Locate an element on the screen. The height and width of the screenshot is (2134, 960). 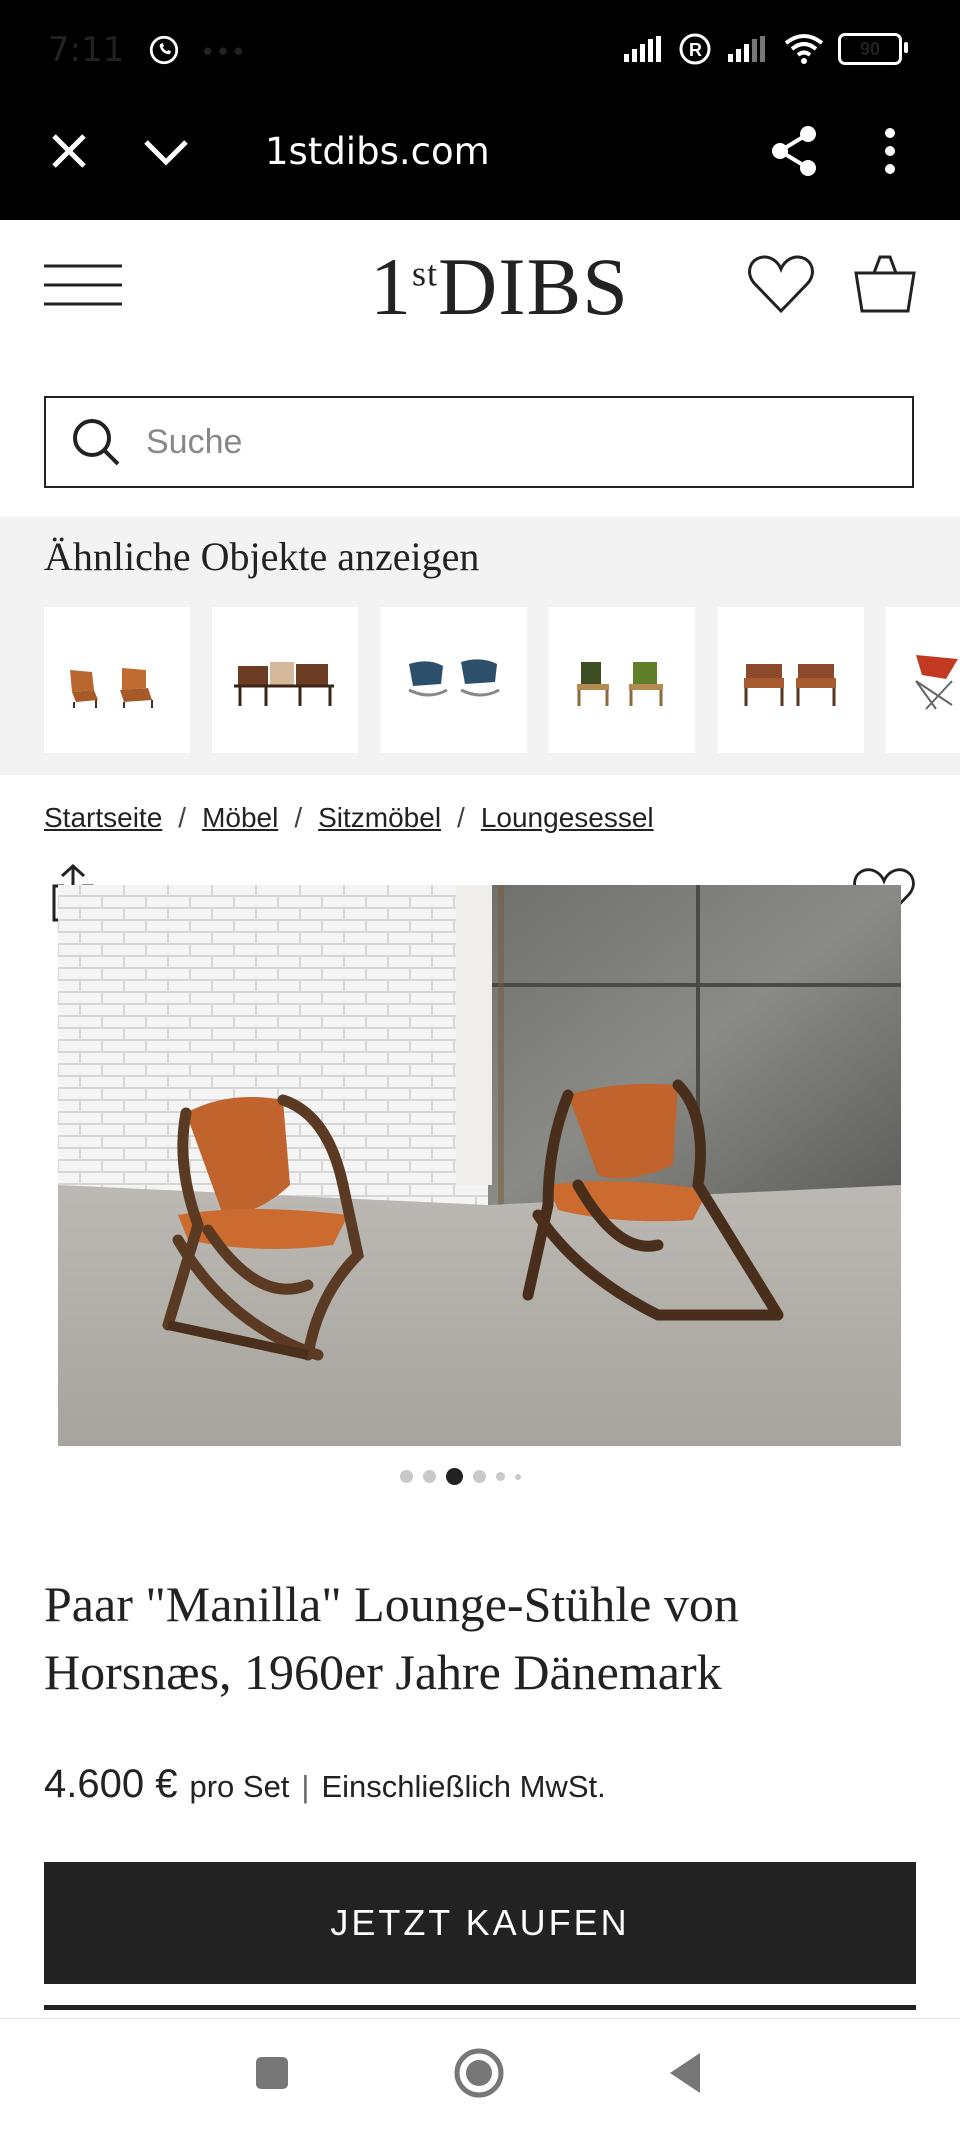
registered-icon: R is located at coordinates (695, 49).